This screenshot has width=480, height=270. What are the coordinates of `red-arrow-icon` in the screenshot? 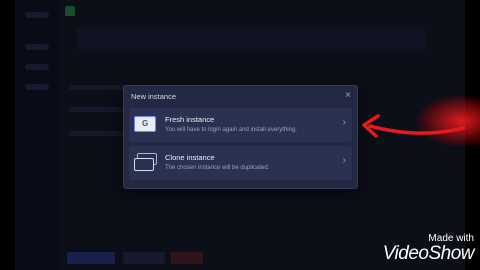 It's located at (413, 126).